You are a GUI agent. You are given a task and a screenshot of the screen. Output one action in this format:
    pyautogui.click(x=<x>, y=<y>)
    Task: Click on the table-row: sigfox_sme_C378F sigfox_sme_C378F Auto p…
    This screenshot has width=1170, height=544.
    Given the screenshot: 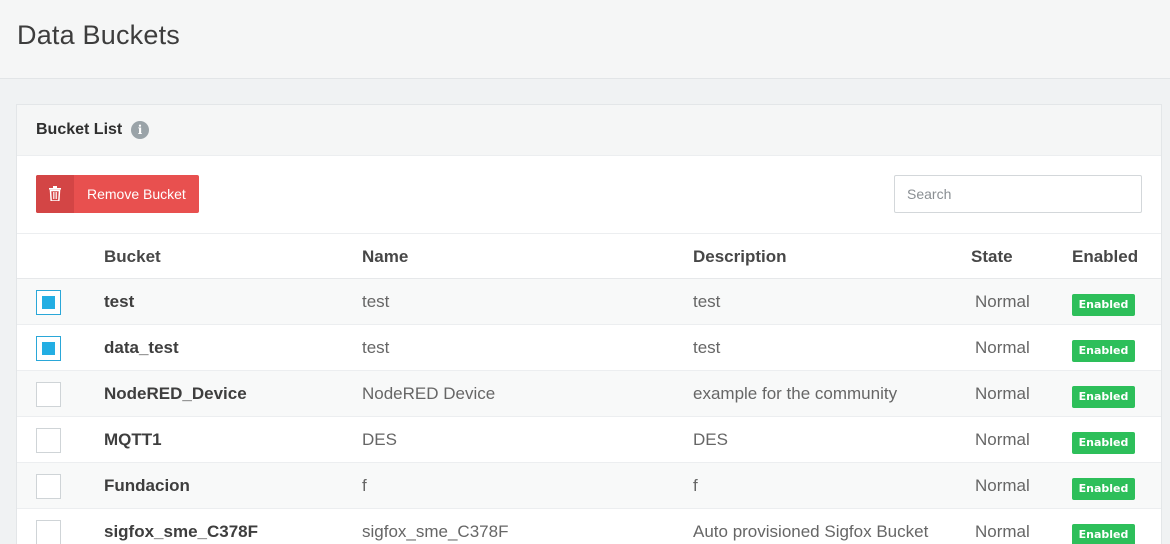 What is the action you would take?
    pyautogui.click(x=589, y=526)
    